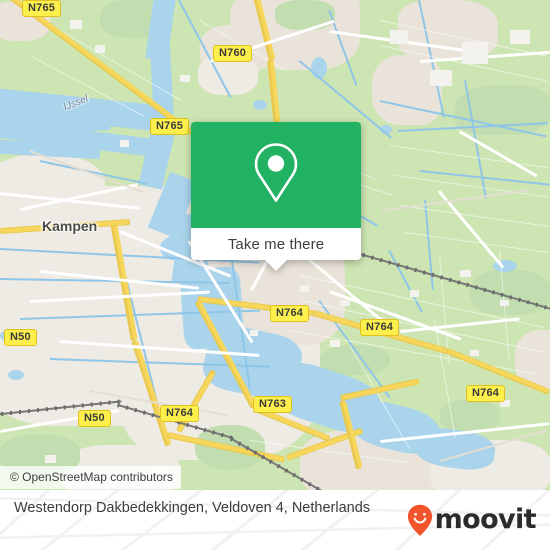 This screenshot has width=550, height=550. I want to click on road-shield-n765-mid: N765, so click(170, 126).